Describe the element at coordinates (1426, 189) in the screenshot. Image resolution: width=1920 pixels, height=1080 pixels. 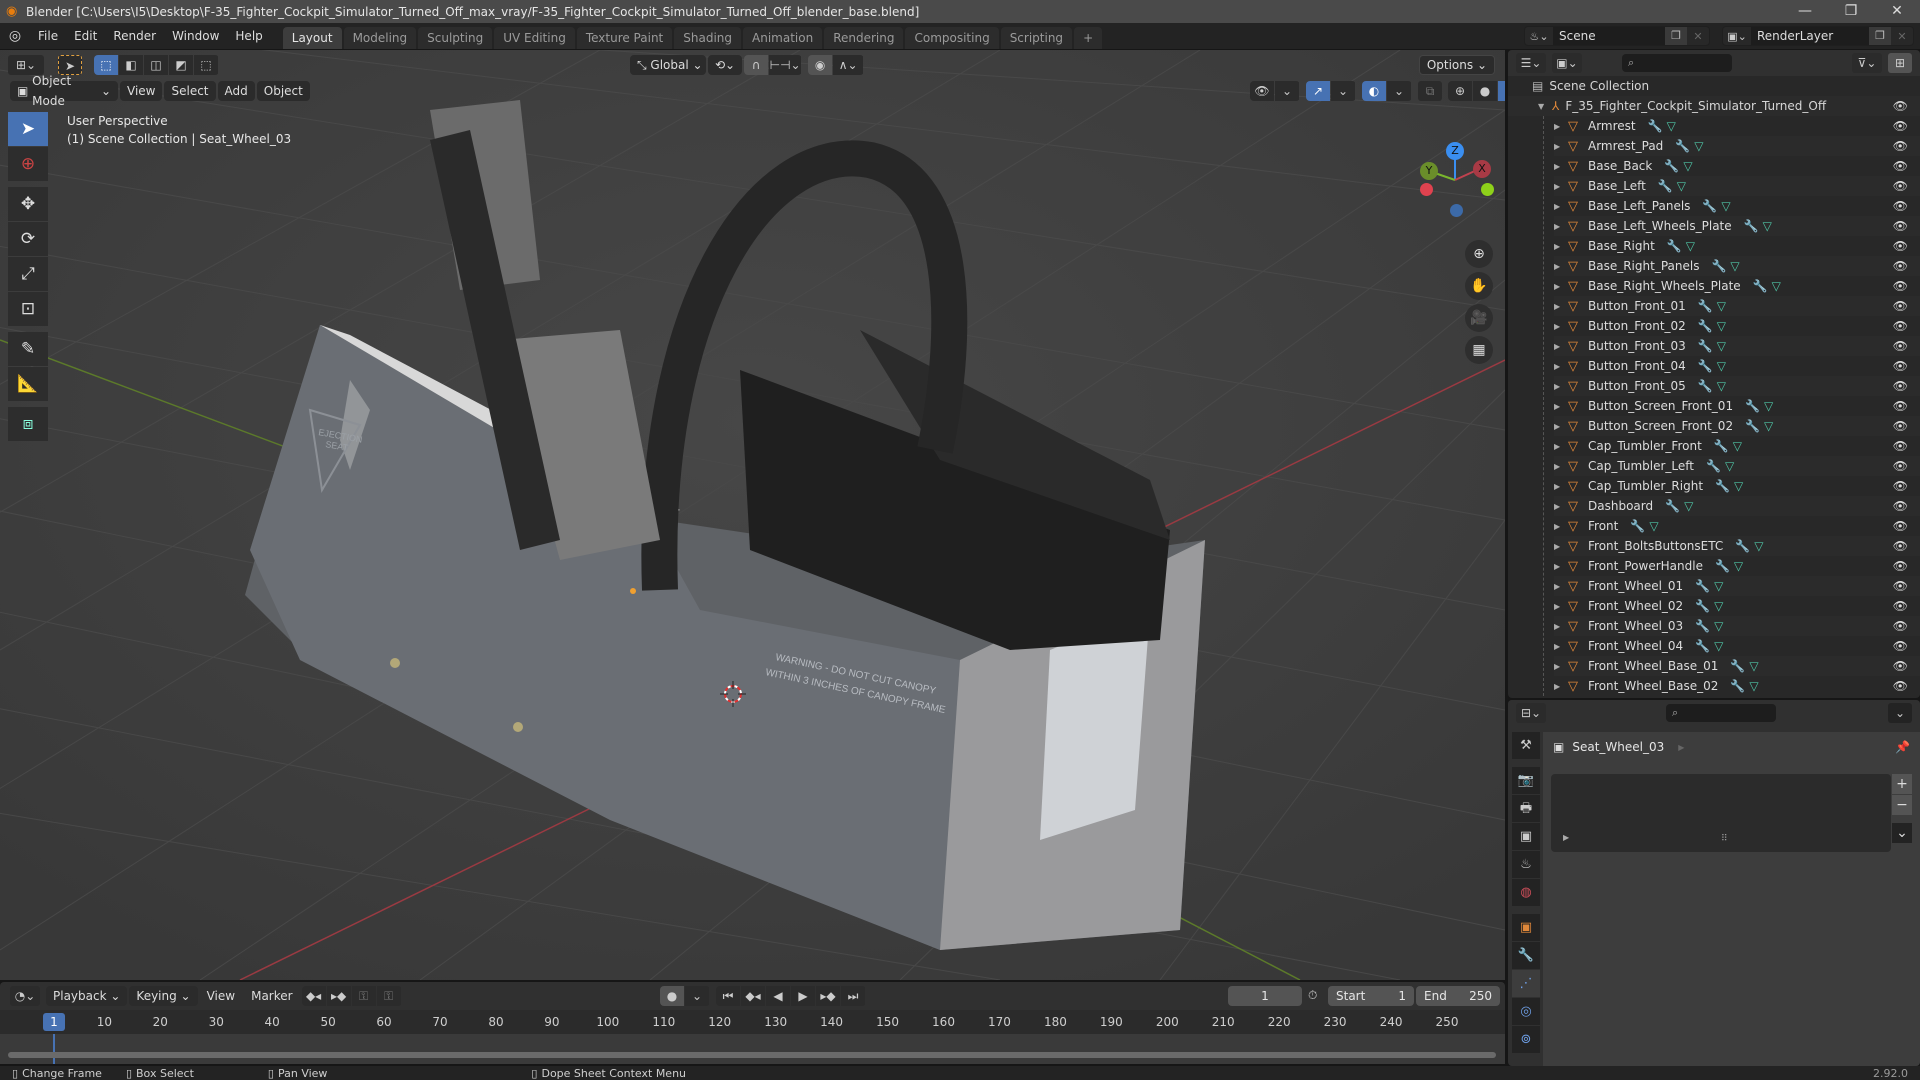
I see `gizmo-neg-x-axis` at that location.